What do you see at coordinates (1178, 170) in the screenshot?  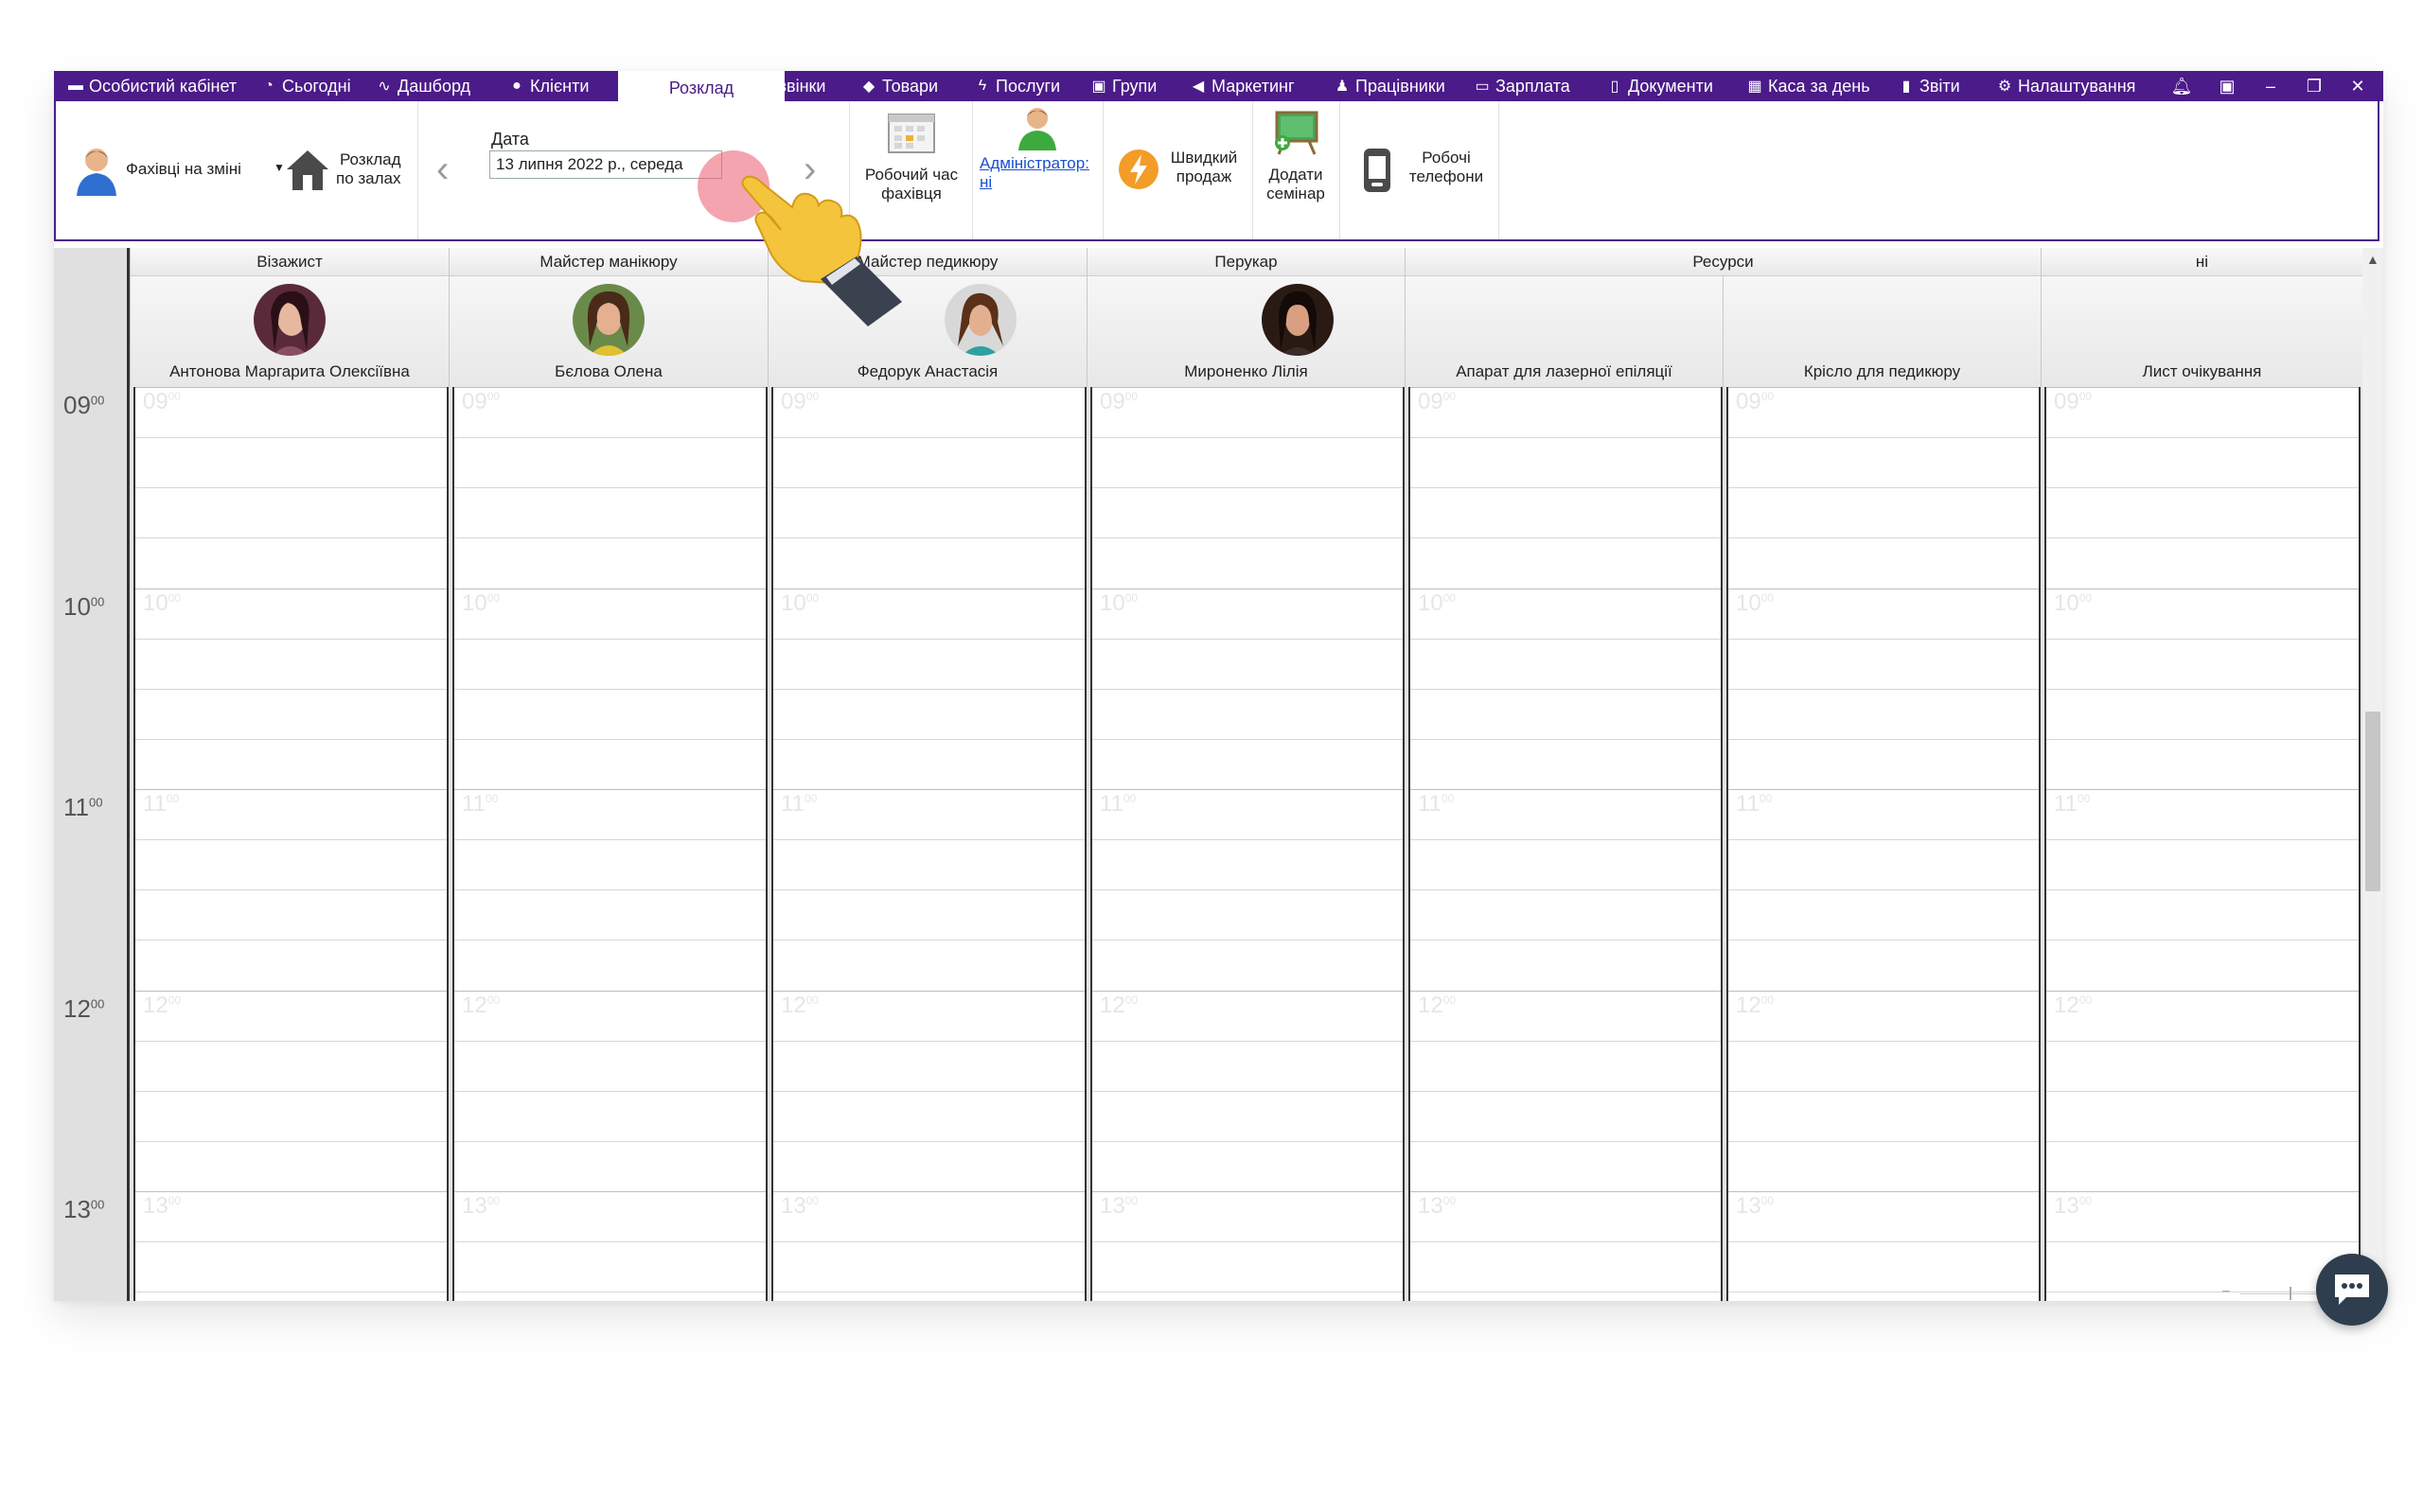 I see `quick-sale-button: Швидкий продаж` at bounding box center [1178, 170].